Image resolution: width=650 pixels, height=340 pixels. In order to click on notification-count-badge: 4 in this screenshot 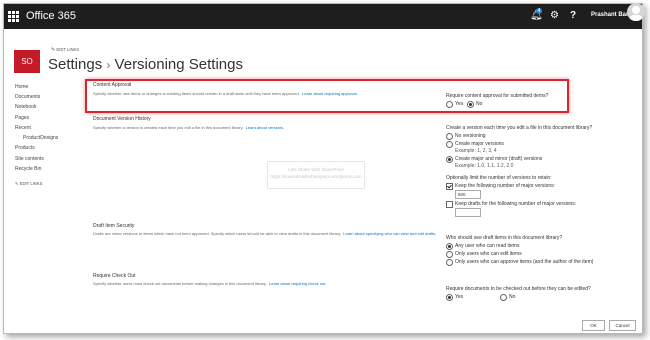, I will do `click(539, 11)`.